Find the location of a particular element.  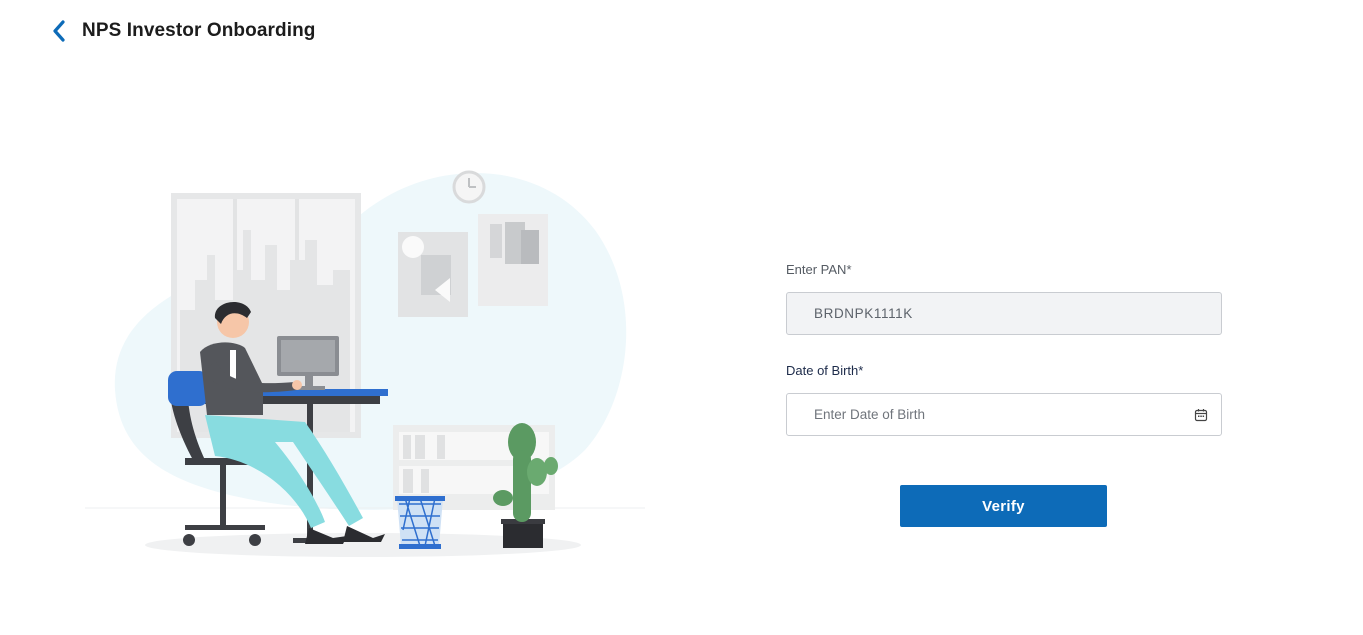

pan-label: Enter PAN* is located at coordinates (819, 269).